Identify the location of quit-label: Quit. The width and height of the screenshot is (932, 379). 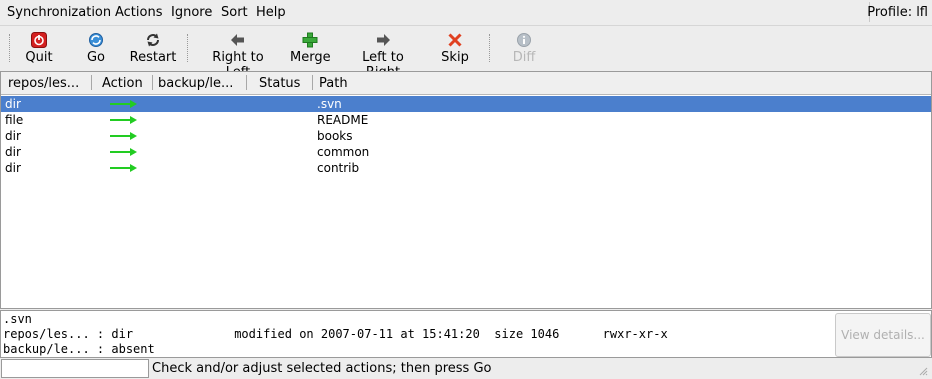
(39, 57).